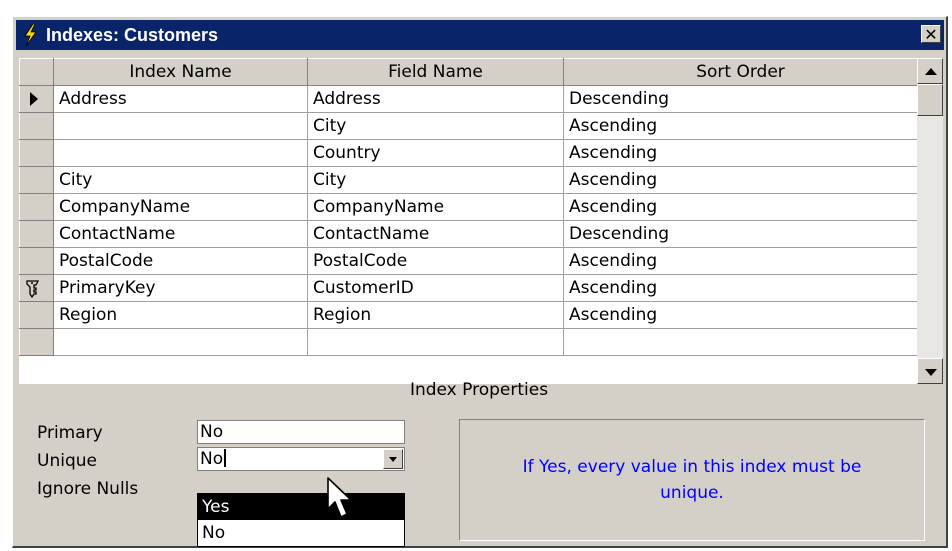  I want to click on table-row: CompanyName CompanyName Ascending, so click(468, 207).